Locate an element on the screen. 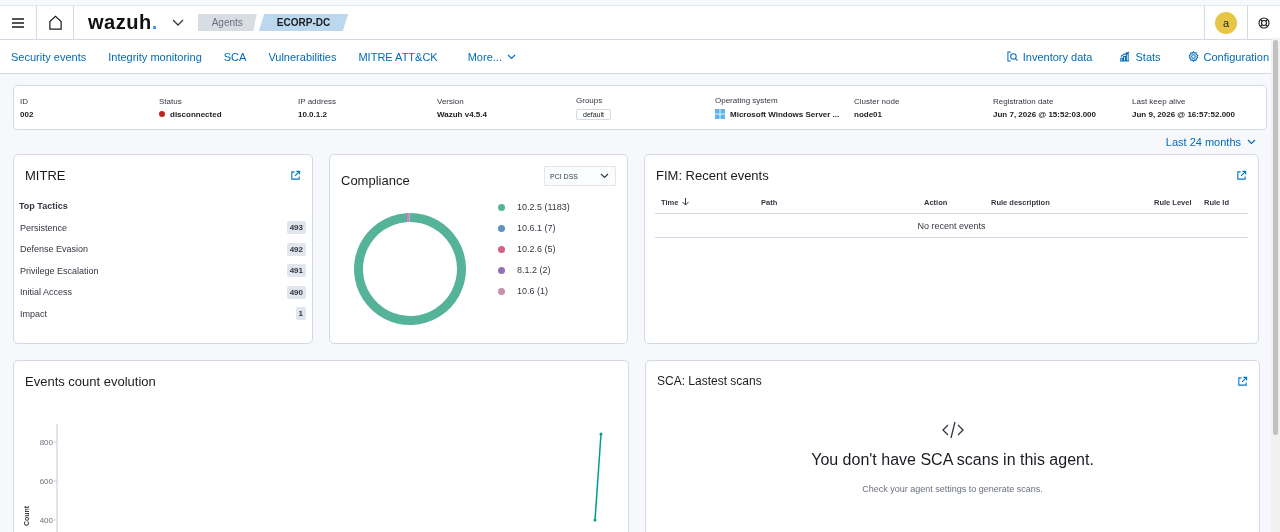 This screenshot has height=532, width=1280. field-value: Jun 9, 2026 @ 16:57:52.000 is located at coordinates (1183, 114).